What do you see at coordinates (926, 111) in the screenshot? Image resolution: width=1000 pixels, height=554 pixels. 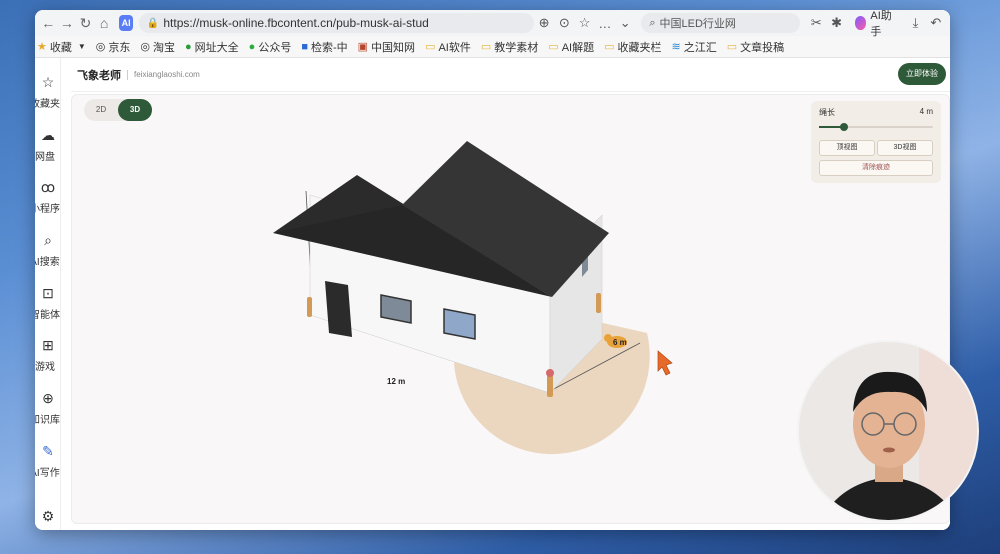 I see `rope-value: 4 m` at bounding box center [926, 111].